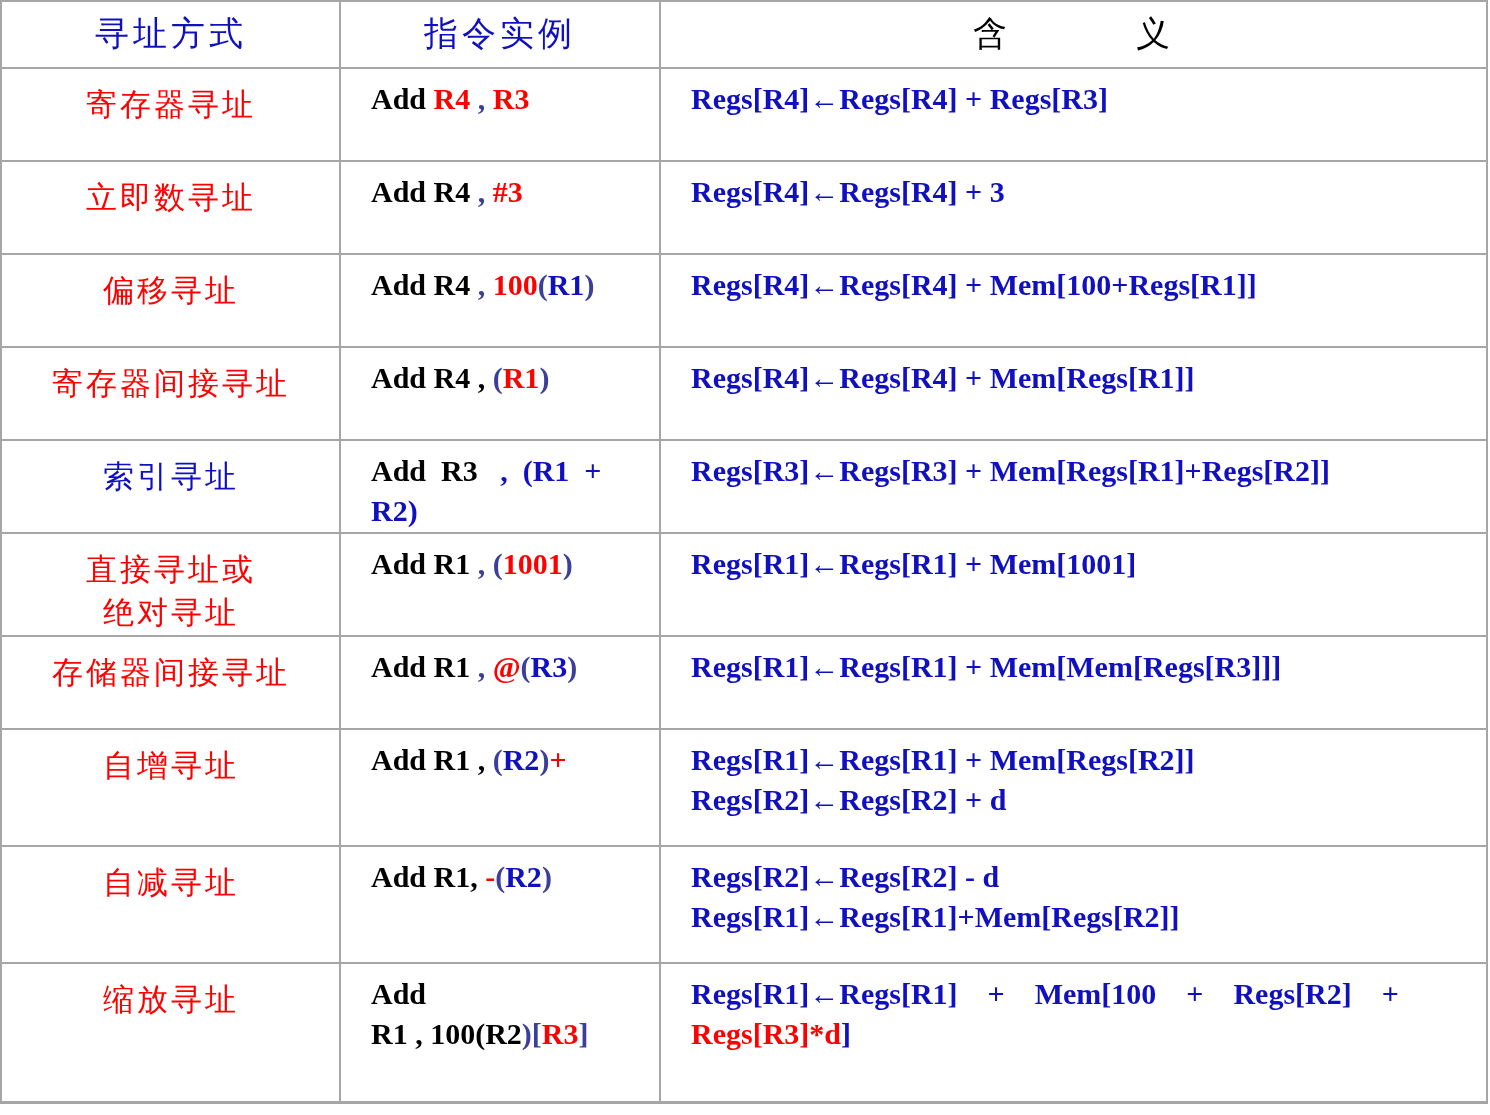 This screenshot has width=1490, height=1115. I want to click on meaning-formula: Regs[R1]←Regs[R1] + Mem[1001], so click(914, 564).